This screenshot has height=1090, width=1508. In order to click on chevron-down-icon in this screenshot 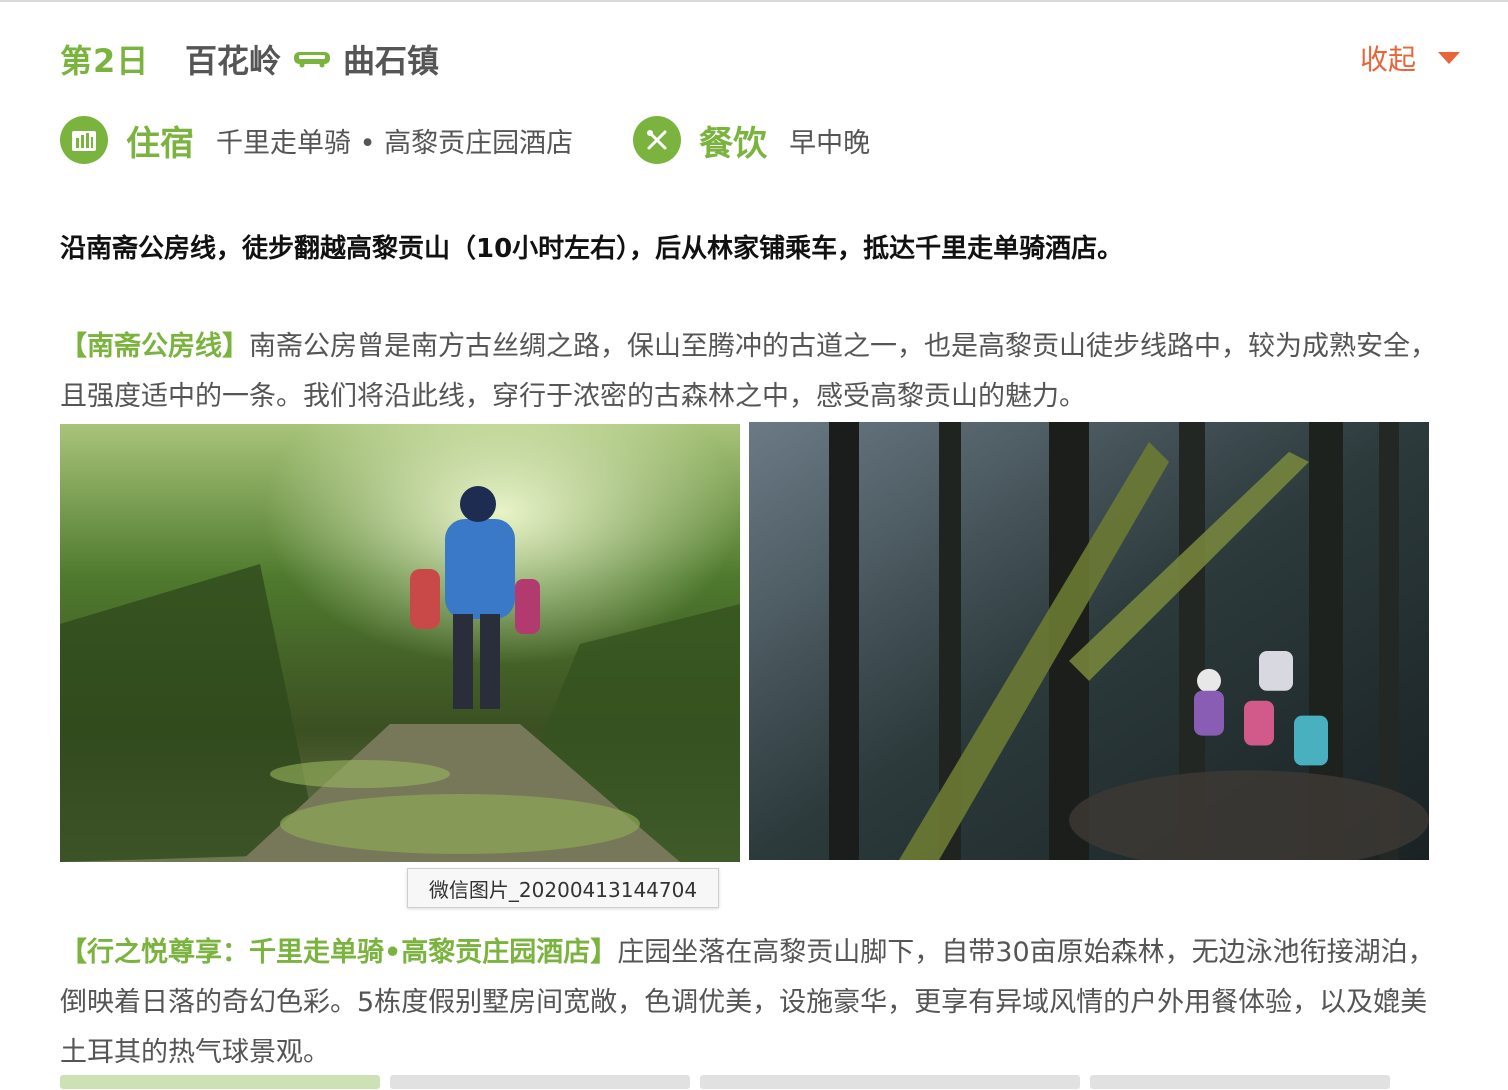, I will do `click(1449, 58)`.